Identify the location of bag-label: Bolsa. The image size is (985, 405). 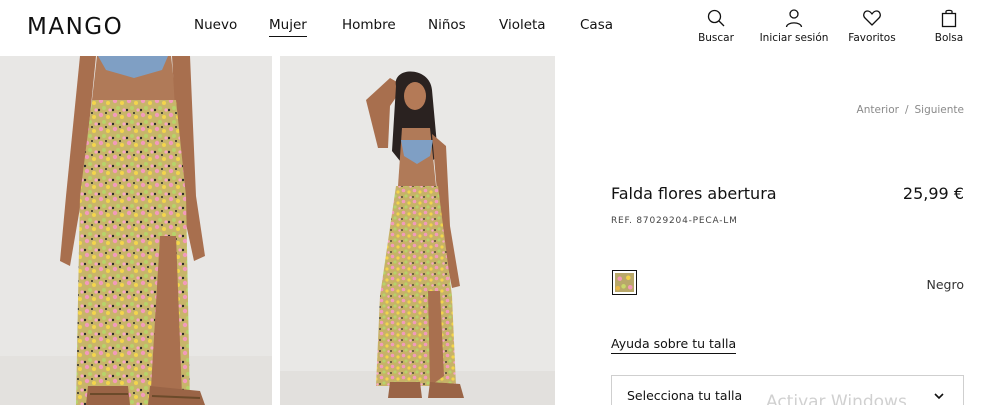
(949, 38).